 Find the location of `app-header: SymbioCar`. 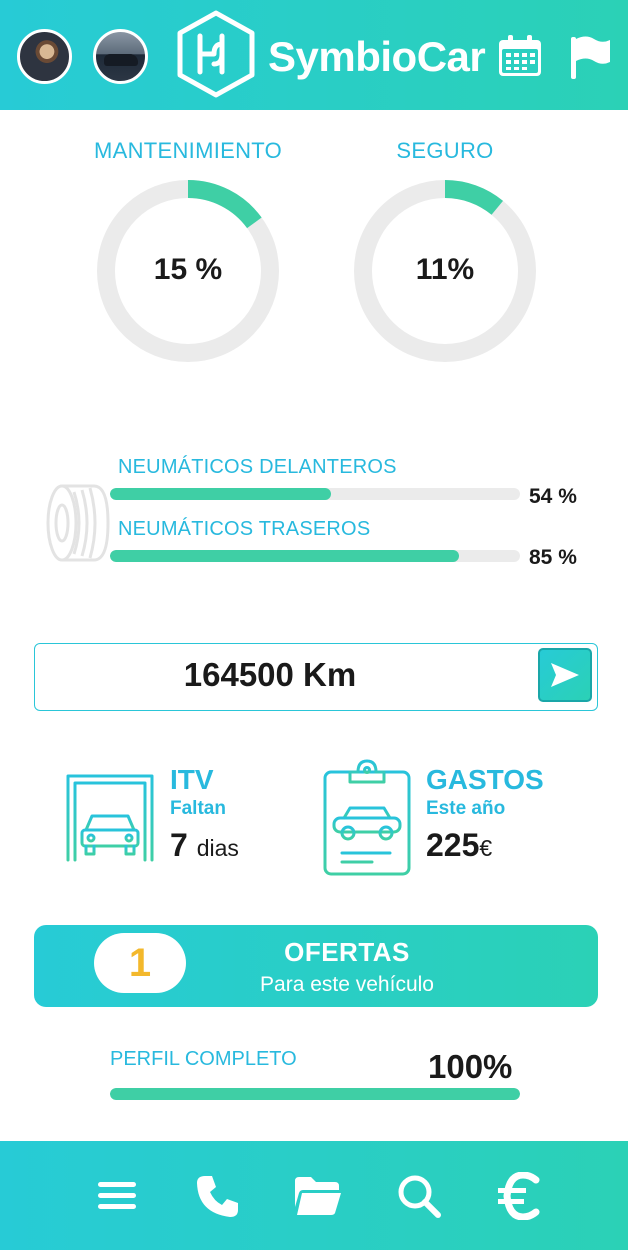

app-header: SymbioCar is located at coordinates (314, 55).